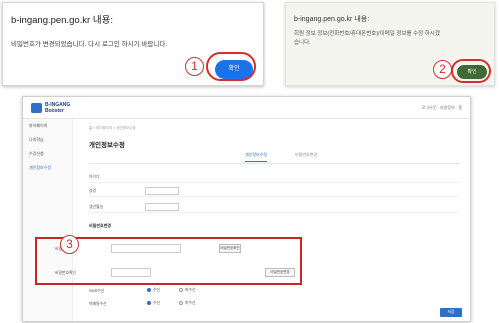 The width and height of the screenshot is (499, 323). Describe the element at coordinates (230, 248) in the screenshot. I see `password-check-button: 비밀번호확인` at that location.